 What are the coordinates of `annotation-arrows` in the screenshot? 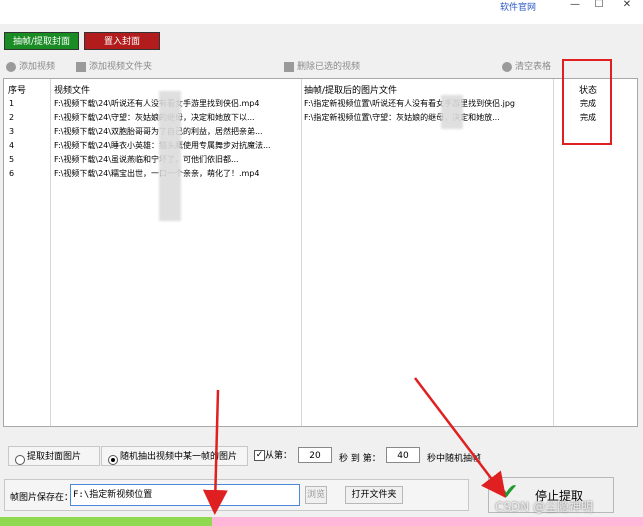 It's located at (354, 446).